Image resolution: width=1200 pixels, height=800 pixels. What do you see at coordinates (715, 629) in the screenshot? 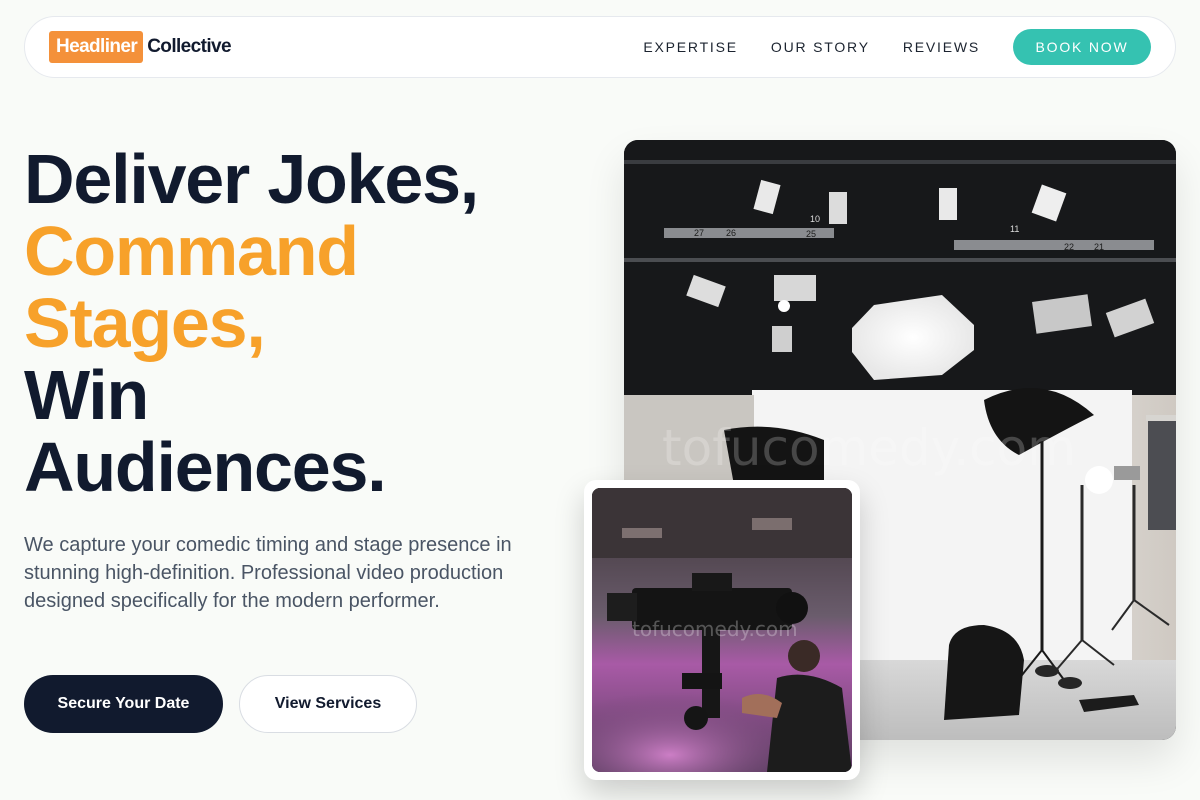
I see `camera-watermark: tofucomedy.com` at bounding box center [715, 629].